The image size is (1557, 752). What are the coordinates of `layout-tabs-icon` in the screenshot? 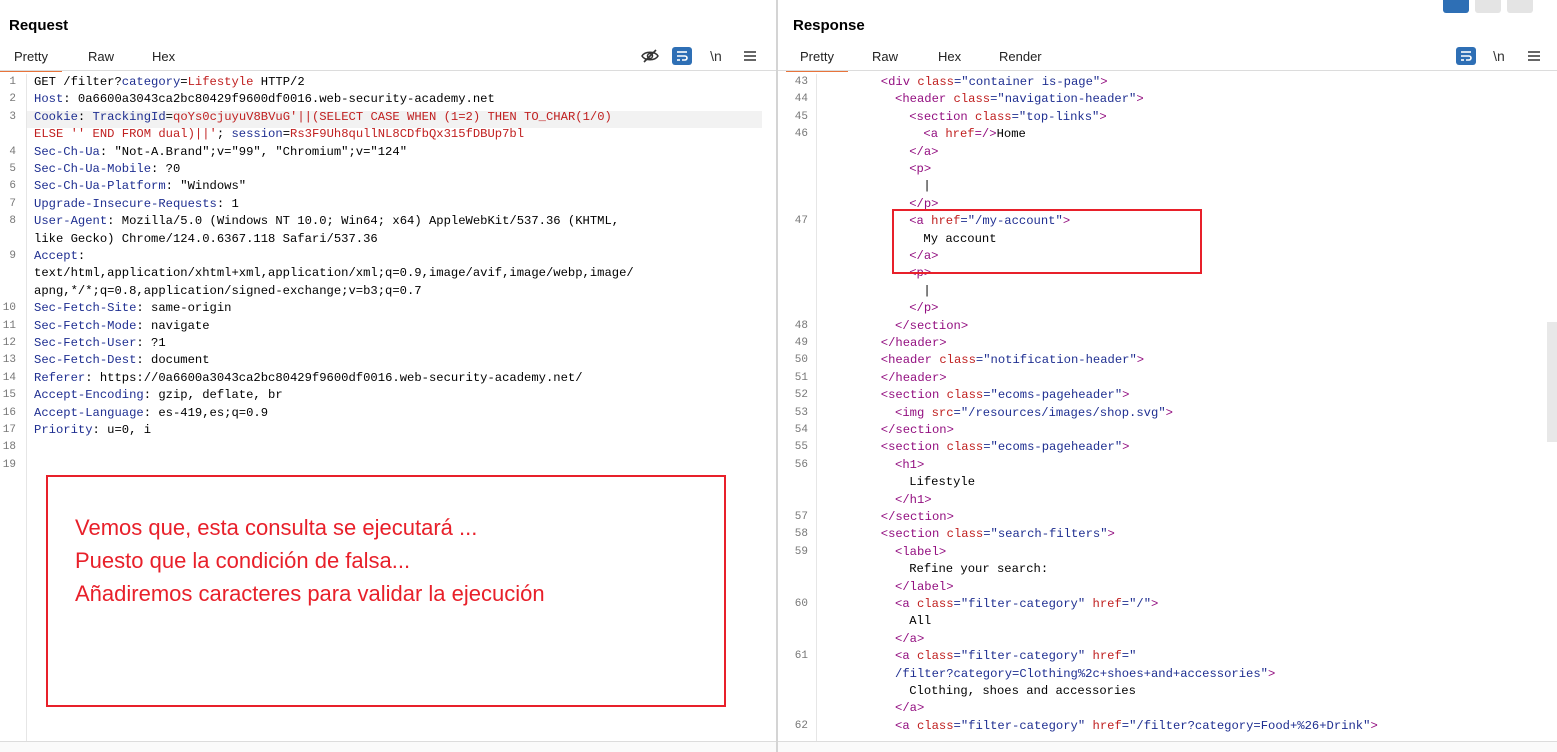 It's located at (1520, 6).